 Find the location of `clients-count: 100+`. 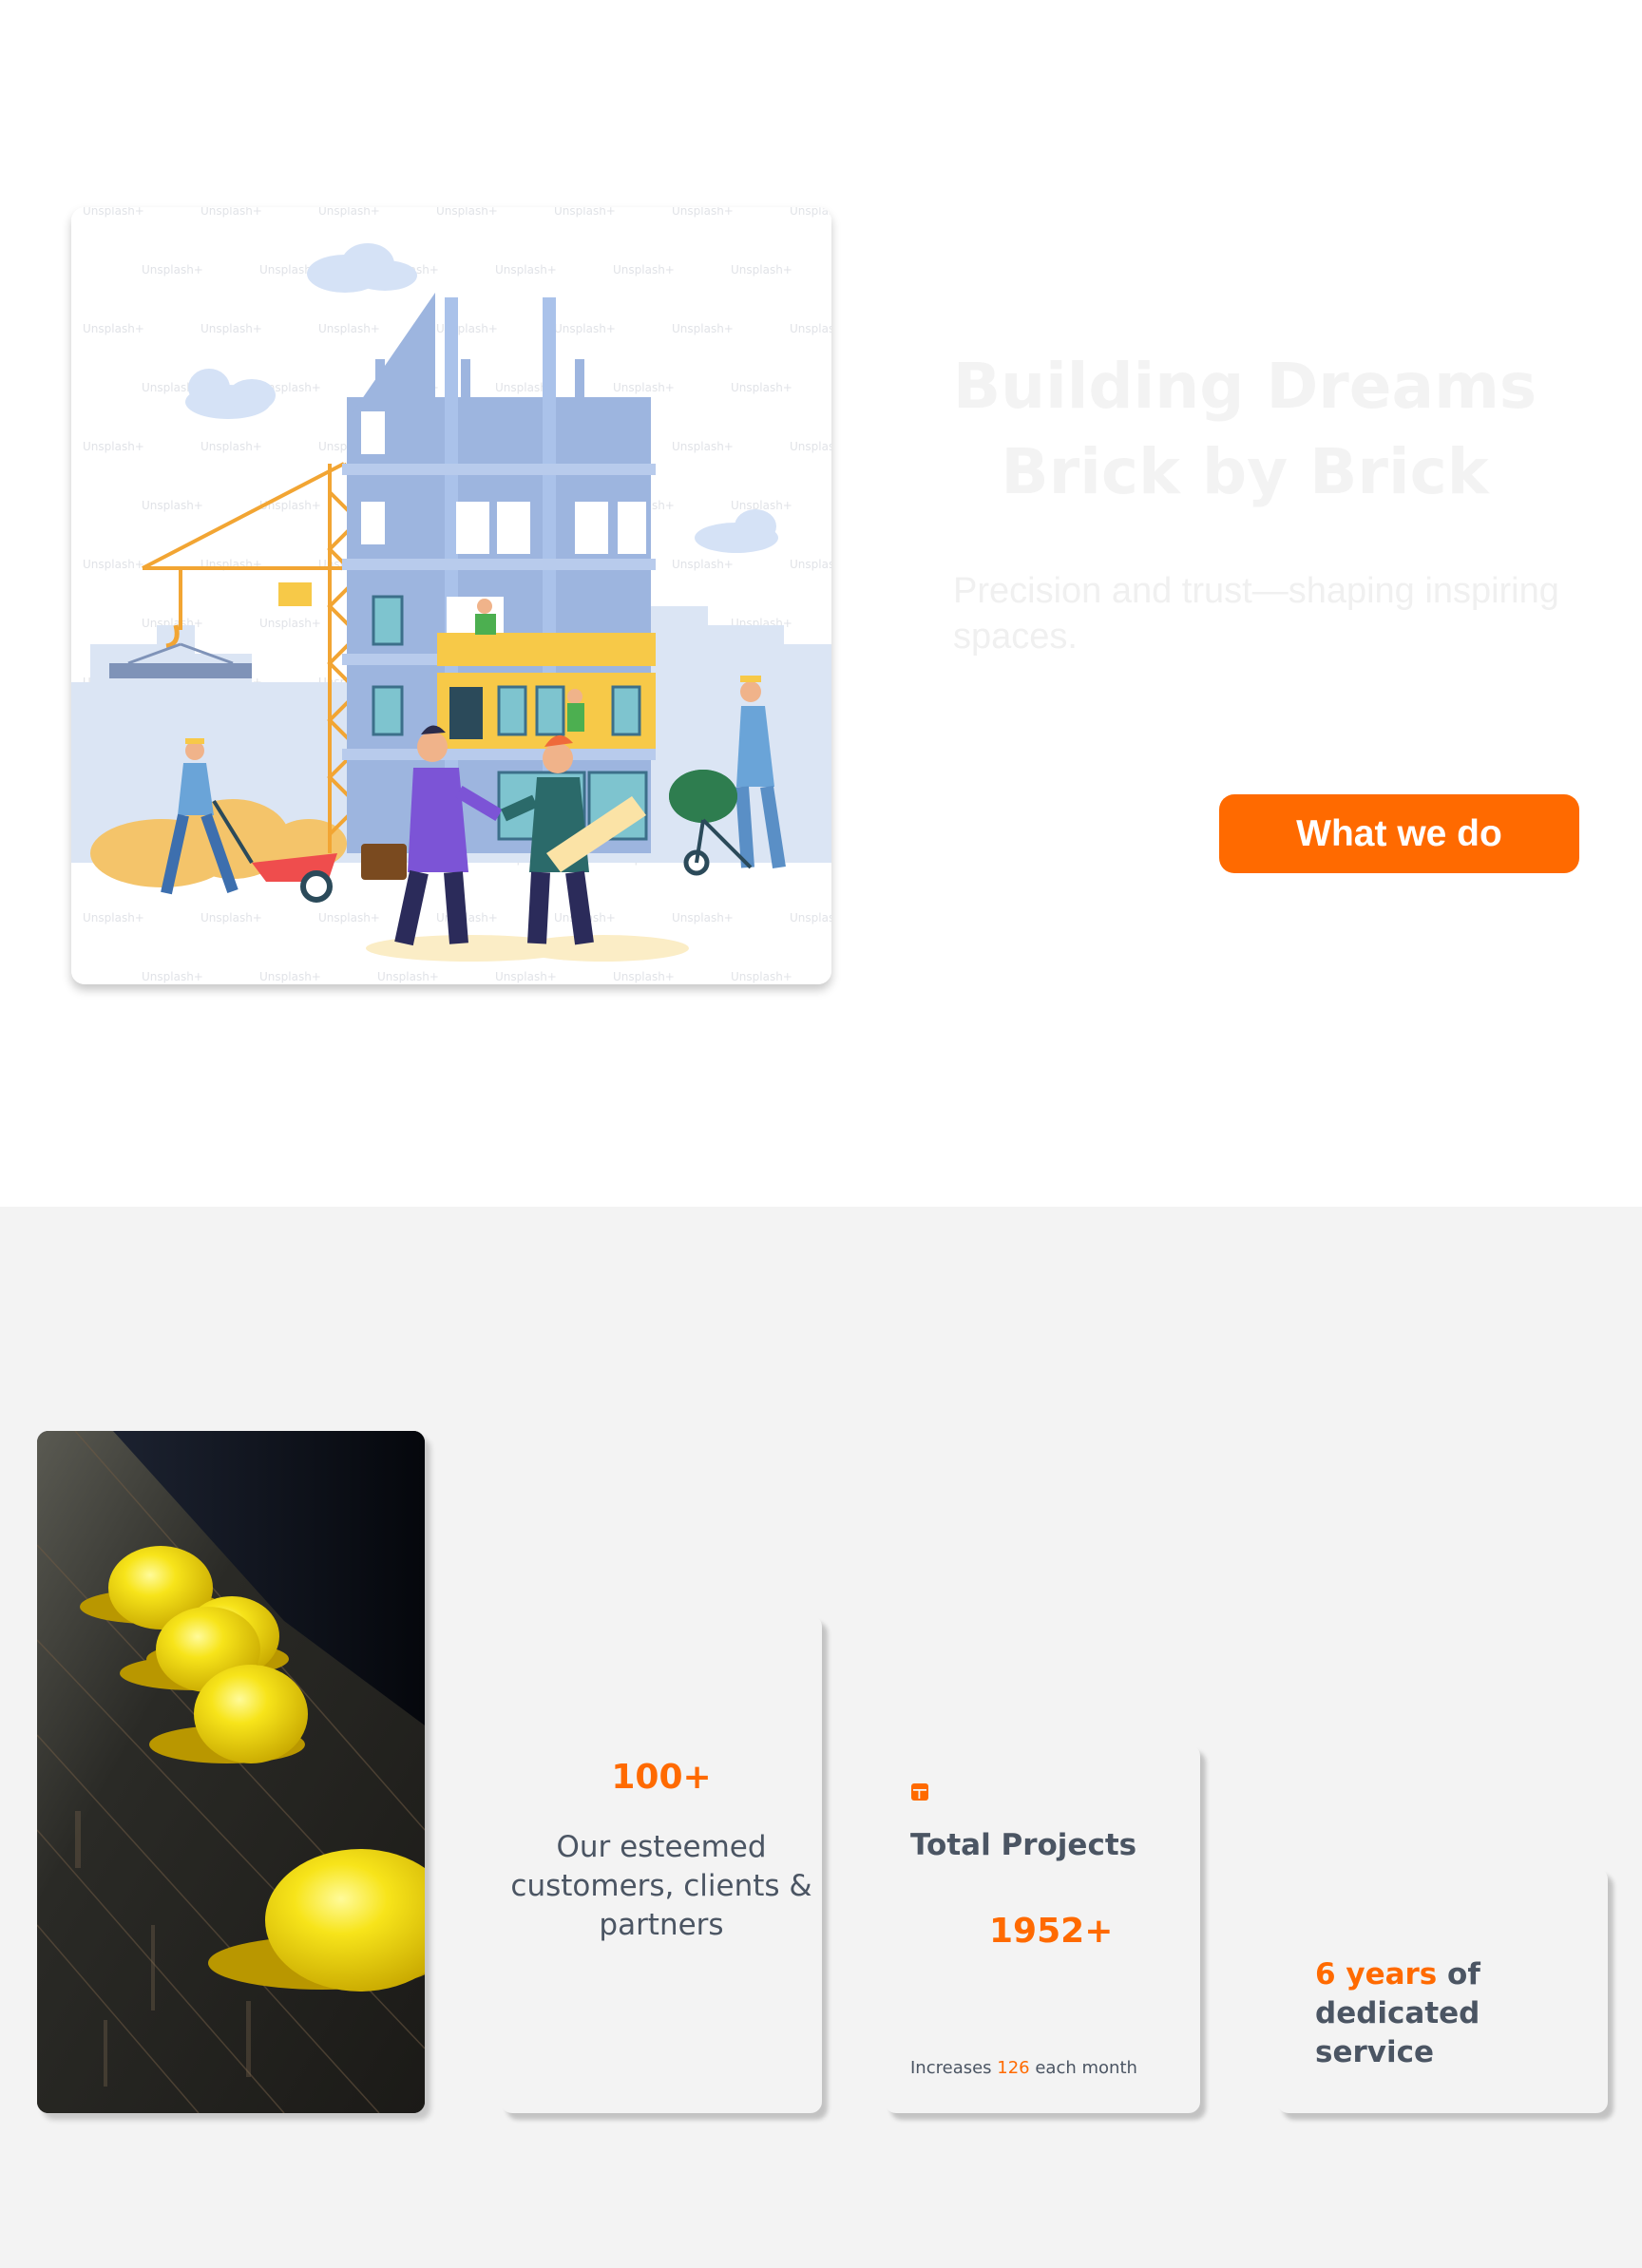

clients-count: 100+ is located at coordinates (661, 1777).